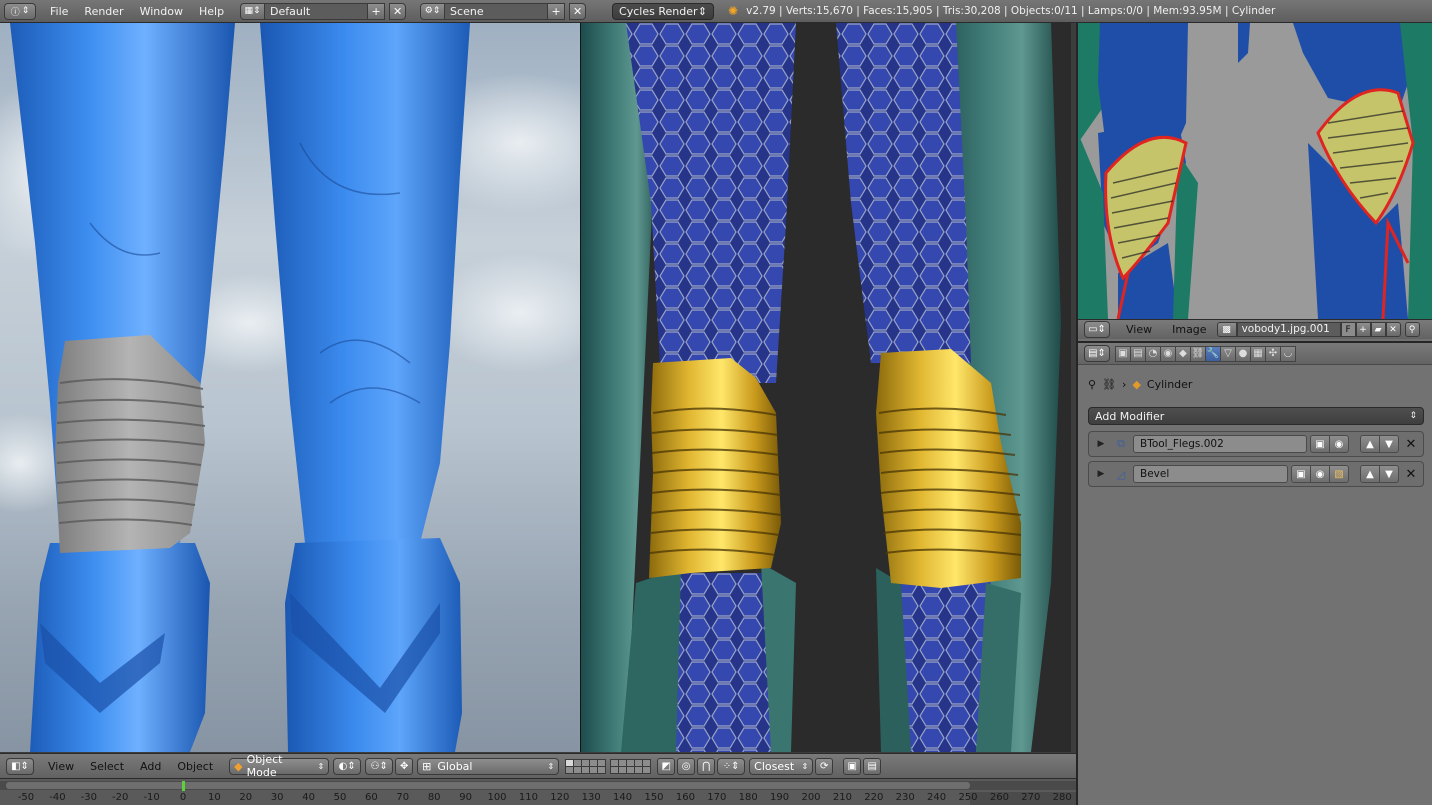  What do you see at coordinates (1097, 353) in the screenshot?
I see `editor-type-button: ▤⇕` at bounding box center [1097, 353].